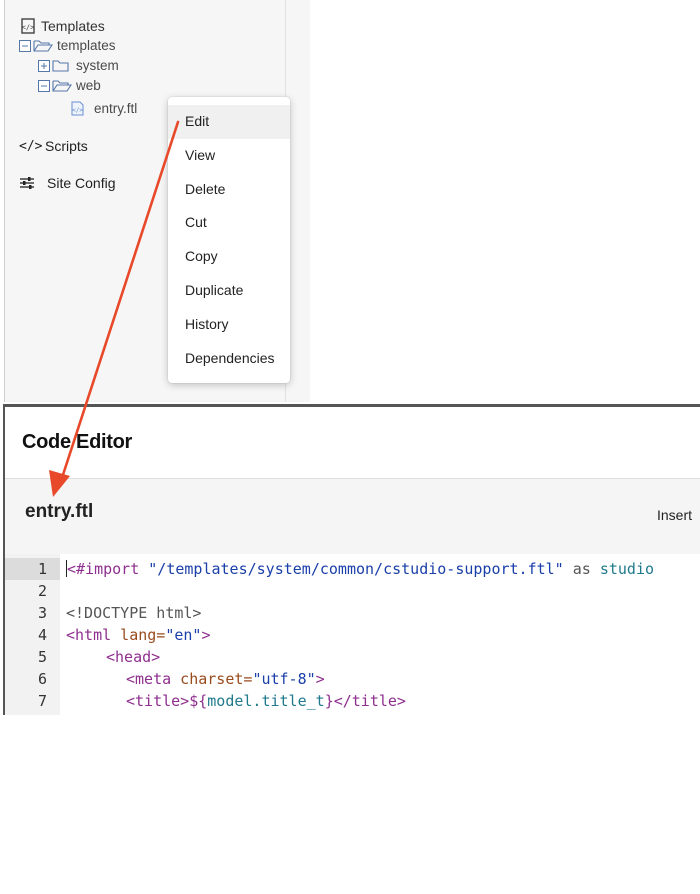 This screenshot has height=894, width=700. Describe the element at coordinates (134, 613) in the screenshot. I see `code-line-3: <!DOCTYPE html>` at that location.